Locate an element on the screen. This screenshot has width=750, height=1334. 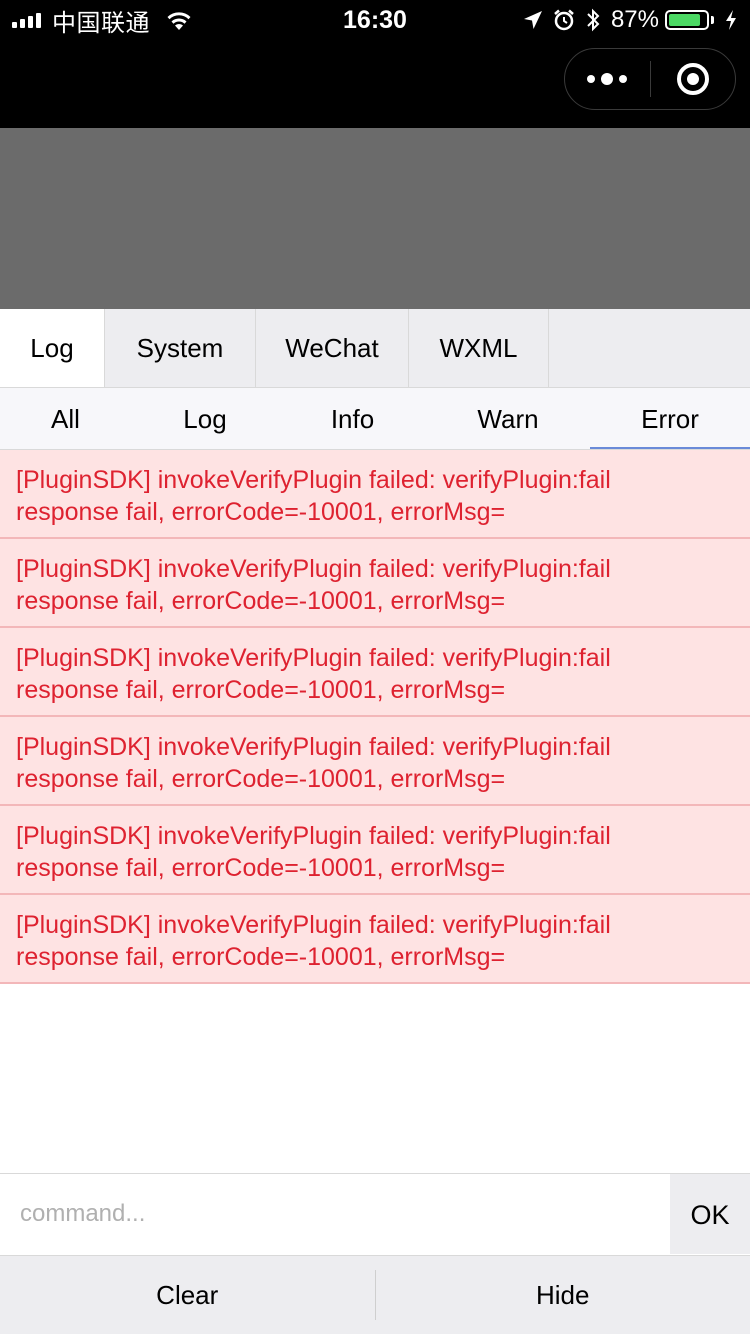
menu-capsule is located at coordinates (650, 79).